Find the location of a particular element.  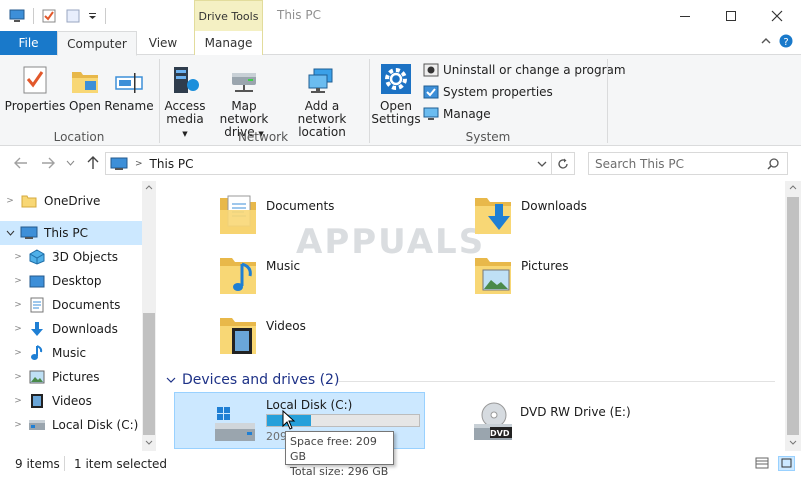

network-location-icon is located at coordinates (322, 78).